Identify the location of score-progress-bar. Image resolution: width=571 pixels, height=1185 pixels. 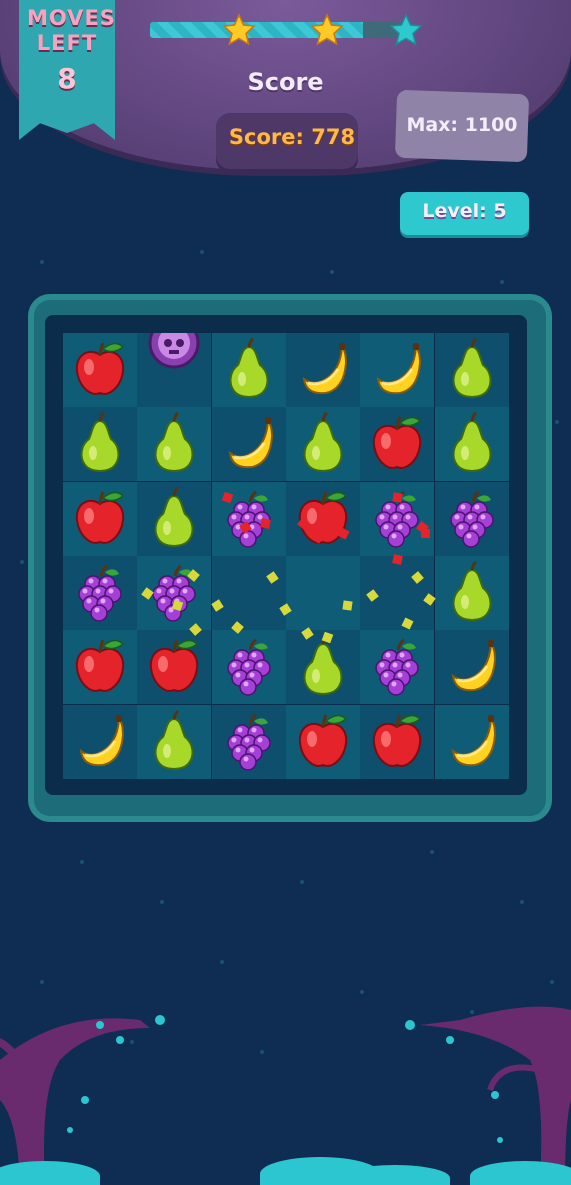
(280, 30).